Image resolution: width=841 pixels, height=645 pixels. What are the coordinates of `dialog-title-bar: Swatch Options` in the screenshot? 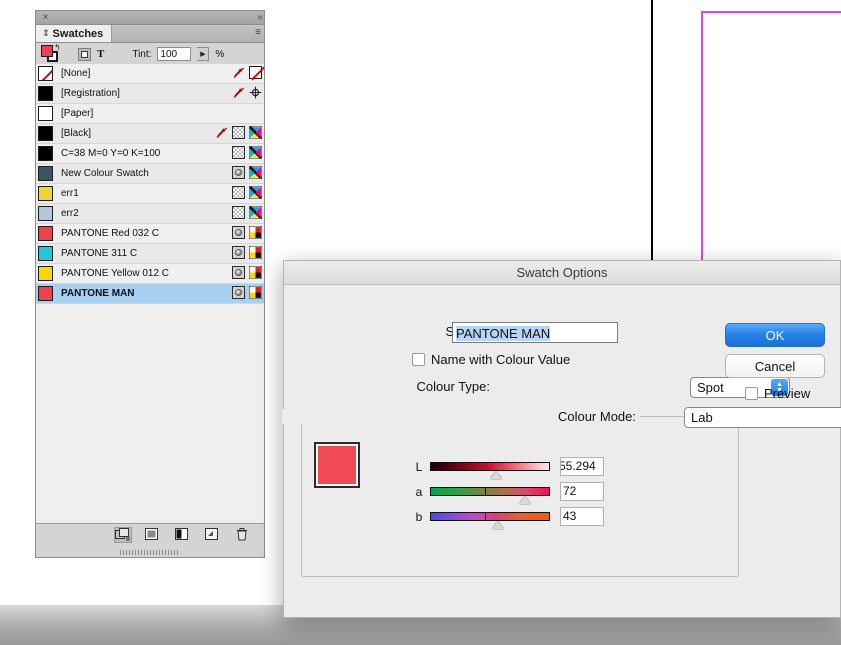 It's located at (562, 273).